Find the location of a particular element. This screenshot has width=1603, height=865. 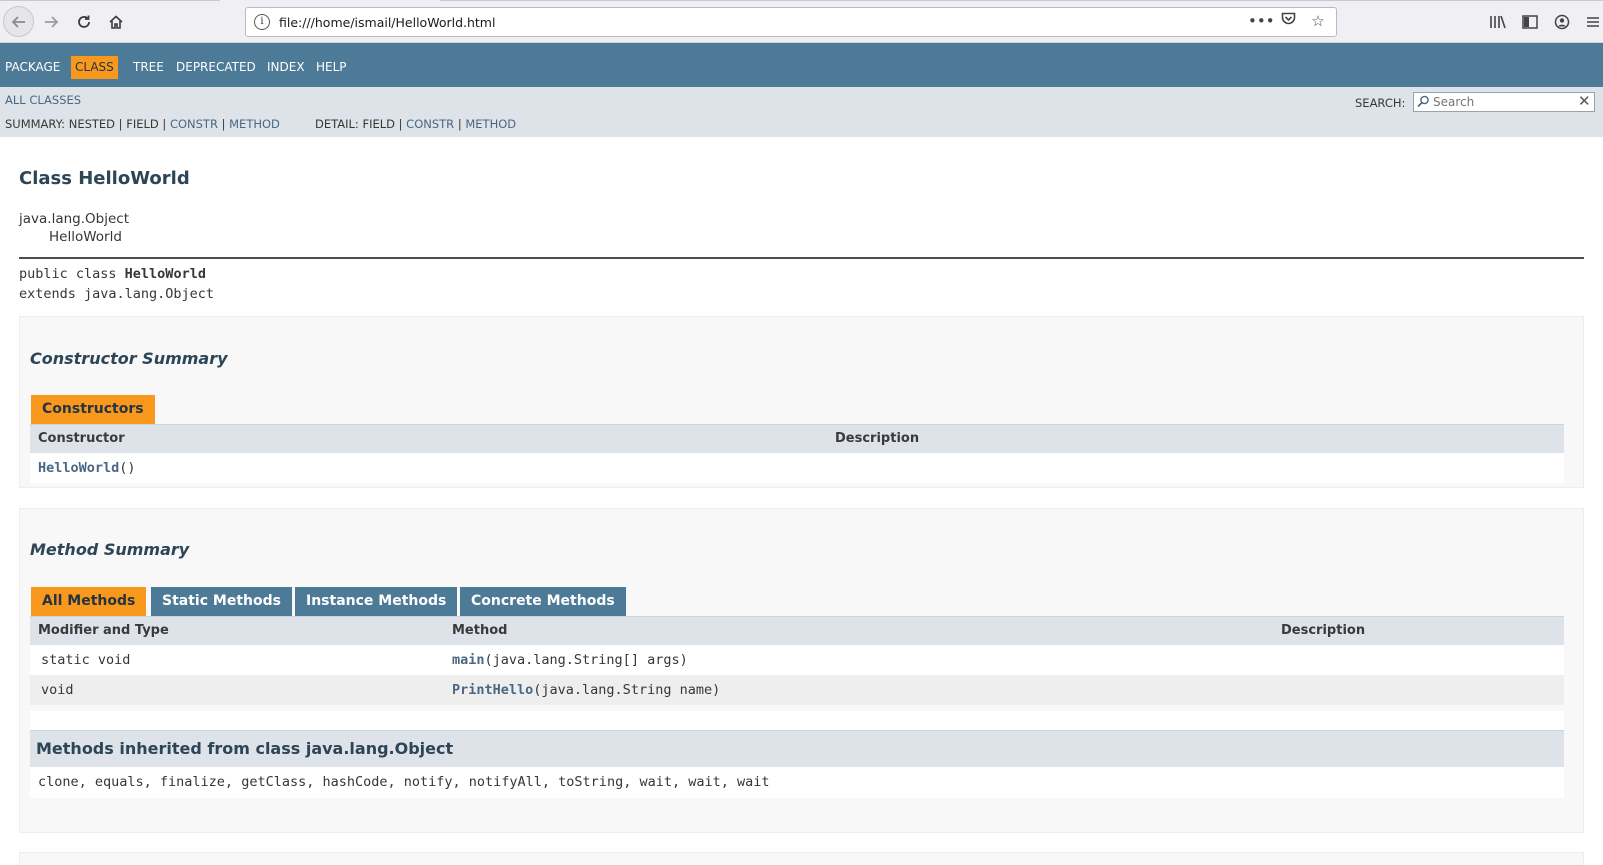

sidebar-icon is located at coordinates (1530, 22).